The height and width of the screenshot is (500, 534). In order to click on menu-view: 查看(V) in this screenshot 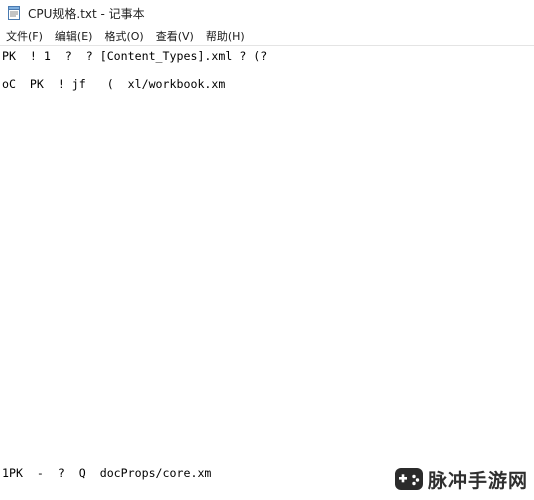, I will do `click(175, 36)`.